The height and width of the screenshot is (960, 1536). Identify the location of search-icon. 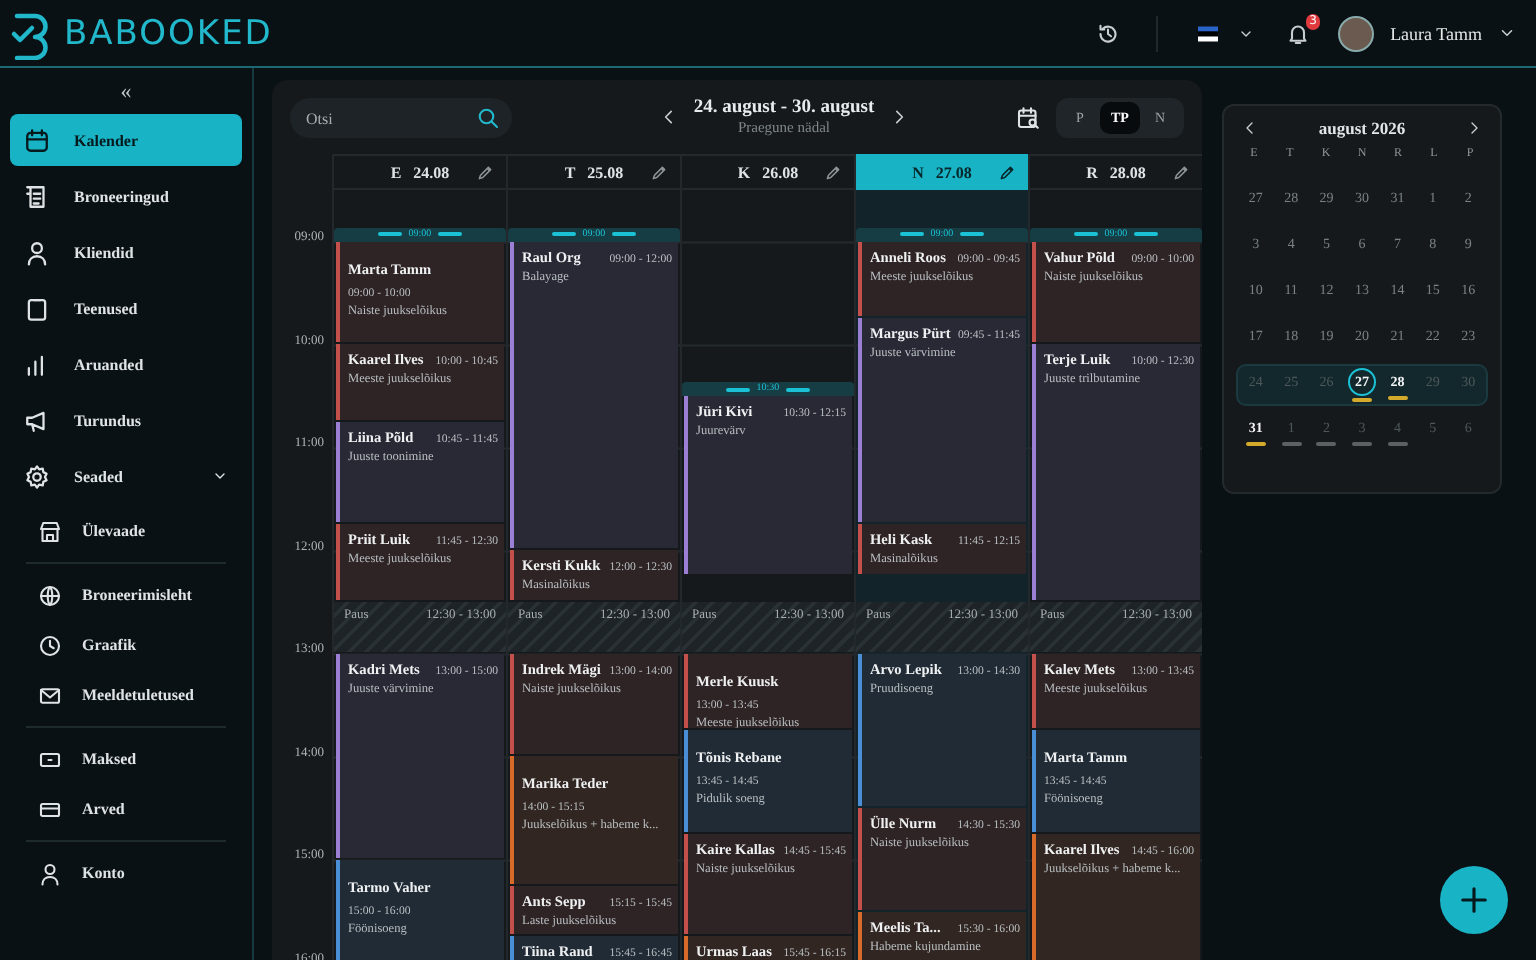
(488, 117).